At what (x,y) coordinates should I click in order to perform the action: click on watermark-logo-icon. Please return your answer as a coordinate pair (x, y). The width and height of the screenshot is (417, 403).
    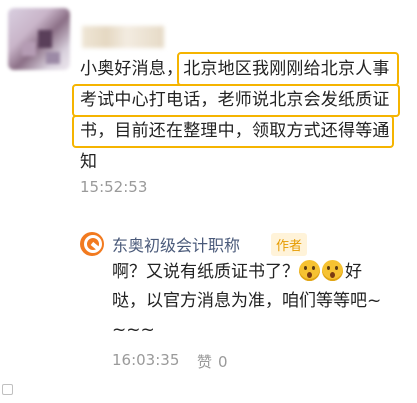
    Looking at the image, I should click on (7, 389).